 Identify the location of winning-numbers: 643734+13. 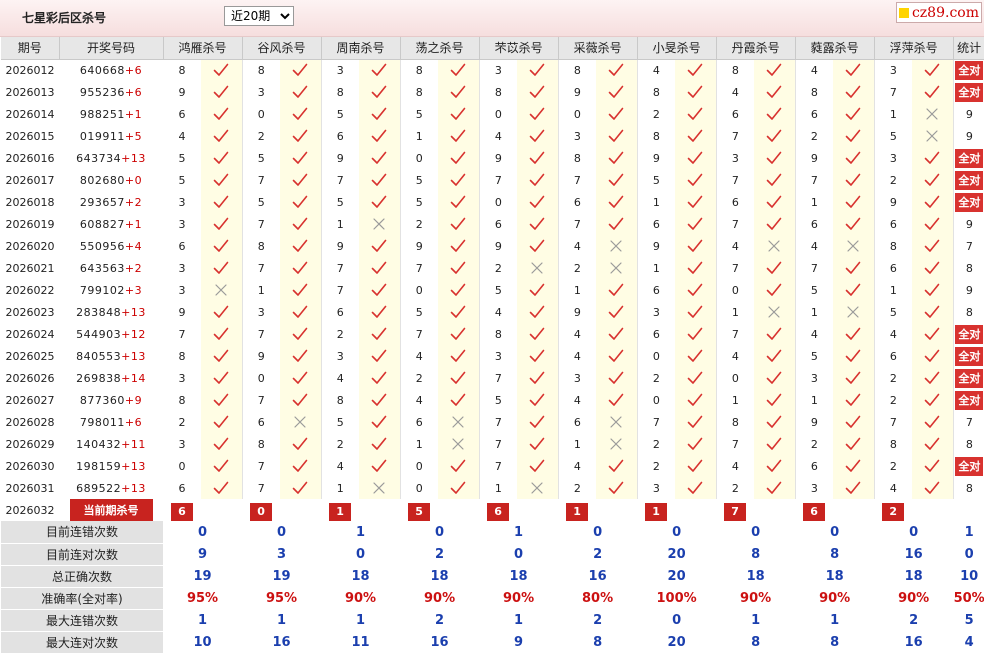
(111, 158).